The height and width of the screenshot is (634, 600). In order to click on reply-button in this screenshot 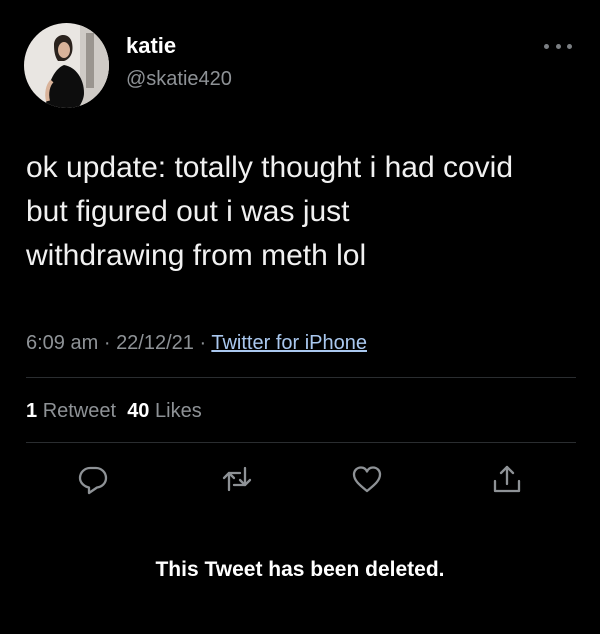, I will do `click(93, 479)`.